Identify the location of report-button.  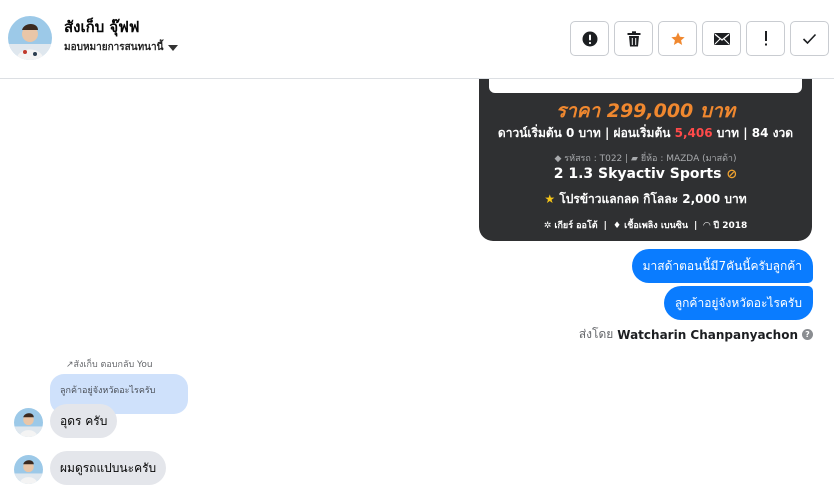
(589, 38).